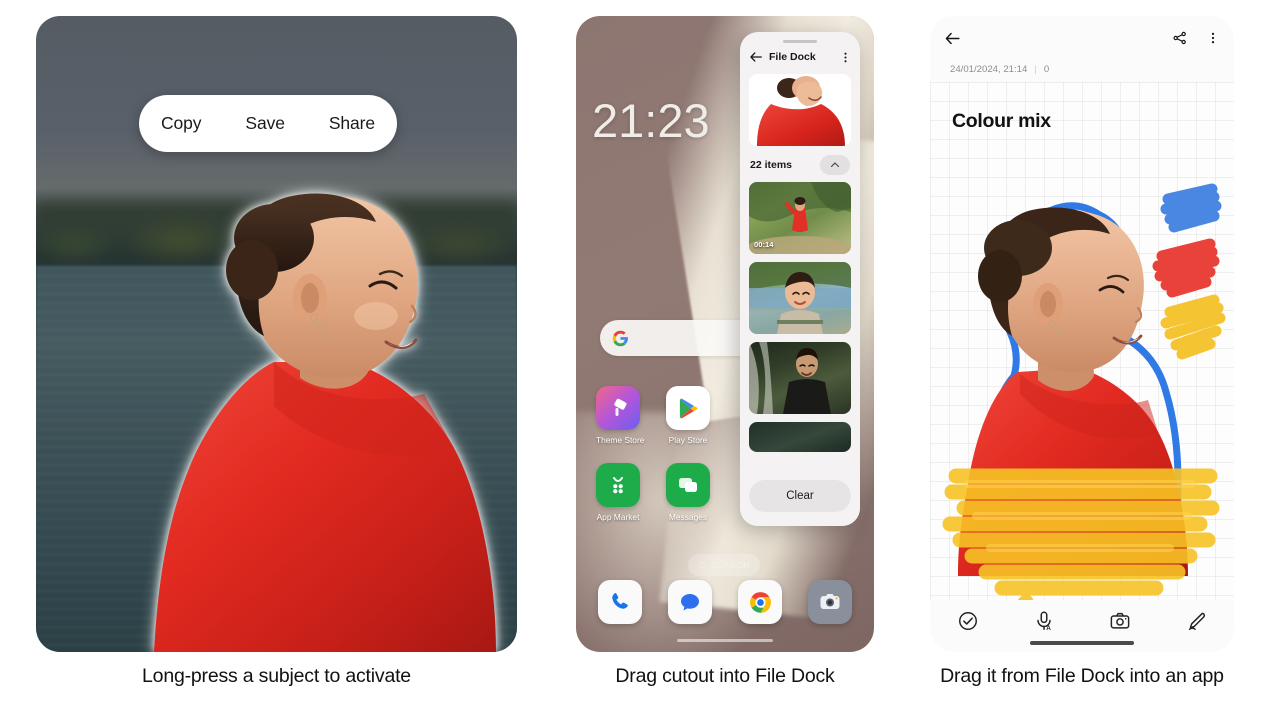 The height and width of the screenshot is (714, 1270). I want to click on app-market-icon, so click(618, 485).